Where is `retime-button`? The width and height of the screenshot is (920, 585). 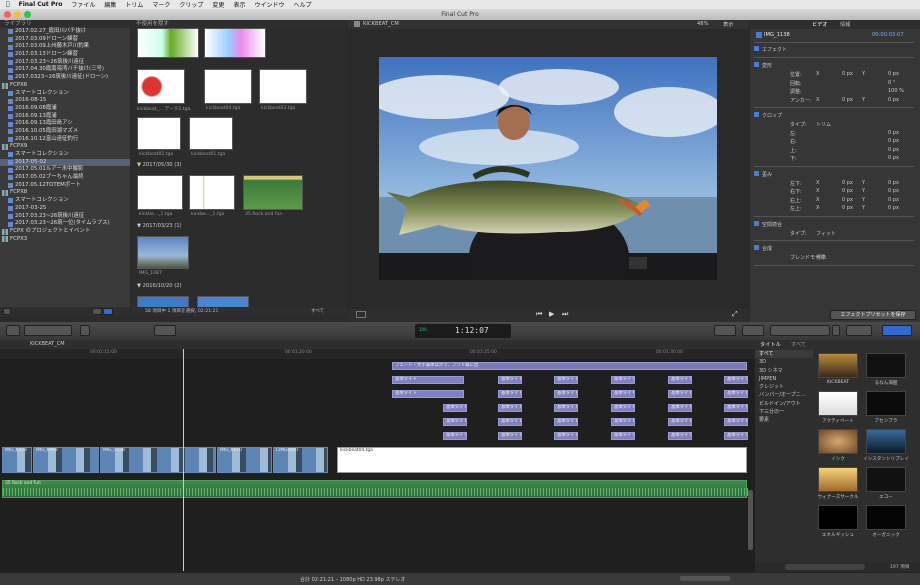 retime-button is located at coordinates (753, 330).